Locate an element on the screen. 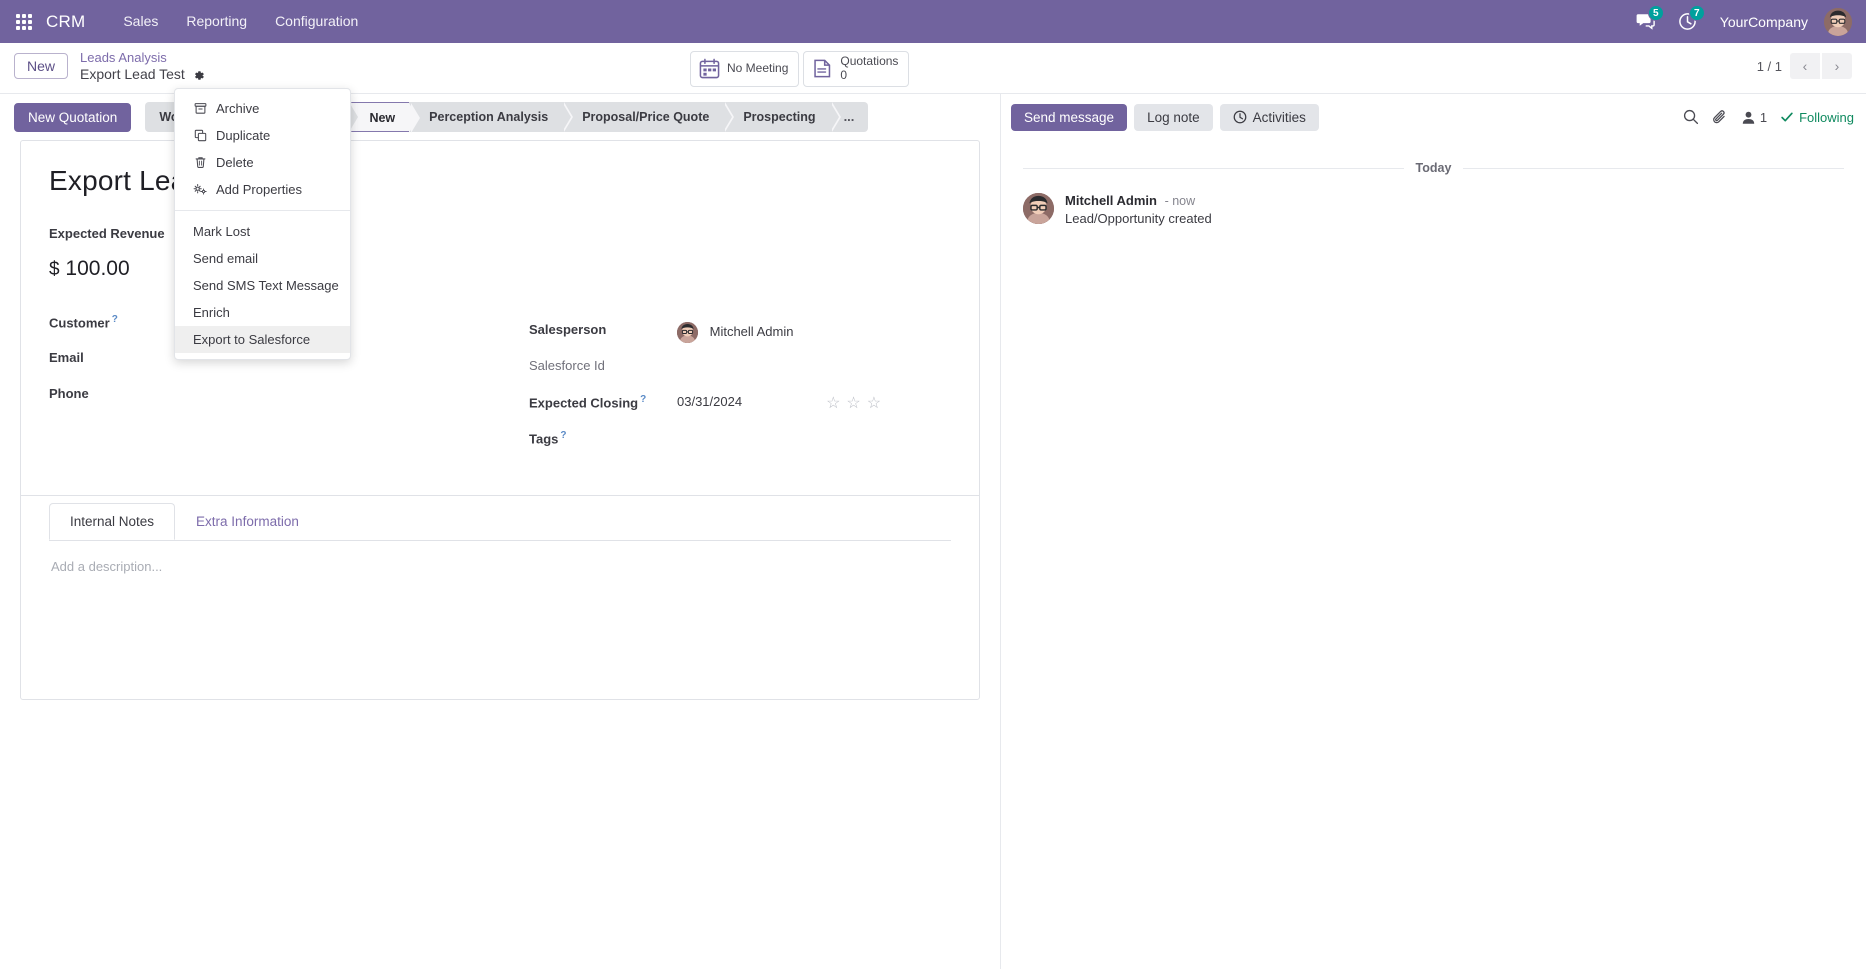 This screenshot has height=969, width=1866. breadcrumb-current: Export Lead Test is located at coordinates (142, 75).